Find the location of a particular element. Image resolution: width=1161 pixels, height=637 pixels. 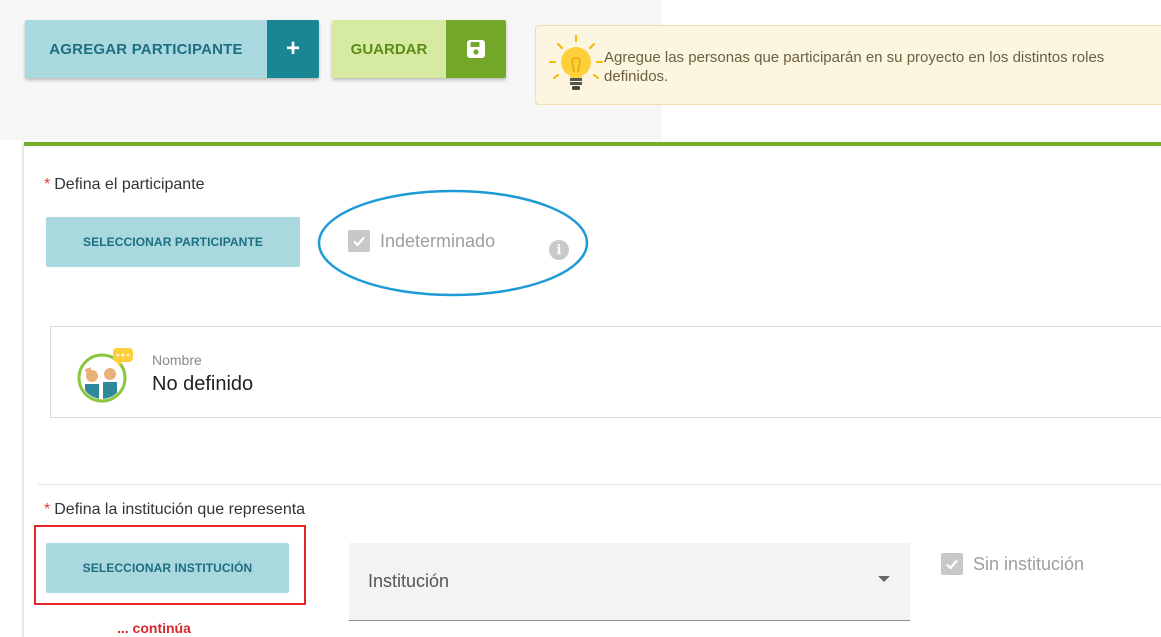

name-value: No definido is located at coordinates (203, 384).